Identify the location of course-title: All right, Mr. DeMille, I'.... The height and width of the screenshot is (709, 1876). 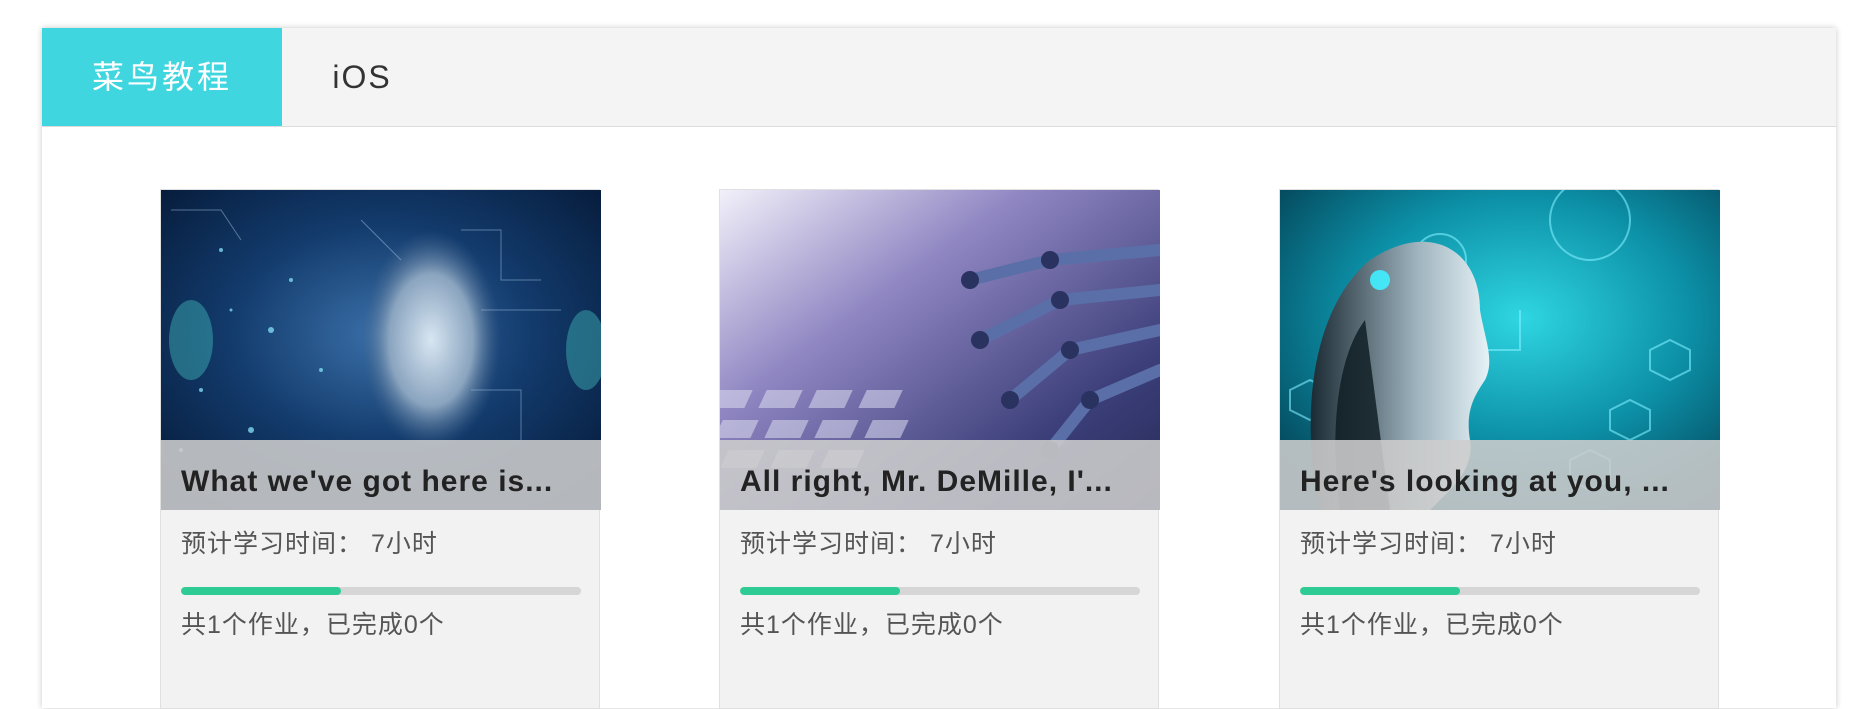
(926, 481).